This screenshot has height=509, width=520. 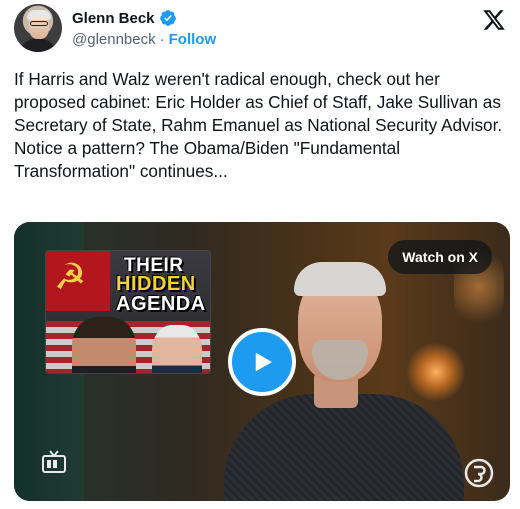 I want to click on tv-icon, so click(x=54, y=461).